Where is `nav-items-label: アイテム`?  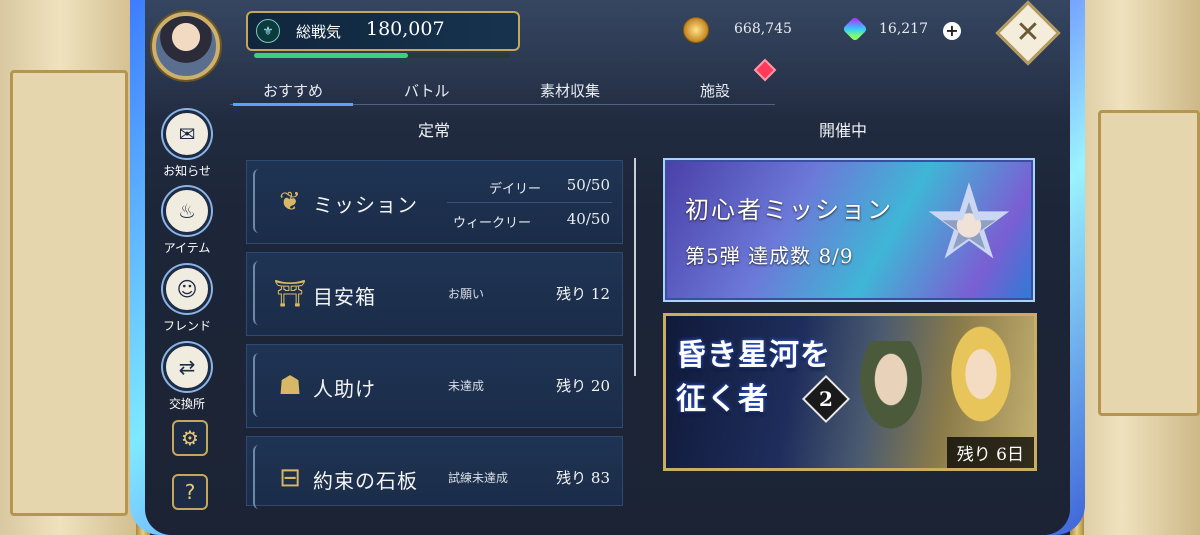
nav-items-label: アイテム is located at coordinates (187, 248).